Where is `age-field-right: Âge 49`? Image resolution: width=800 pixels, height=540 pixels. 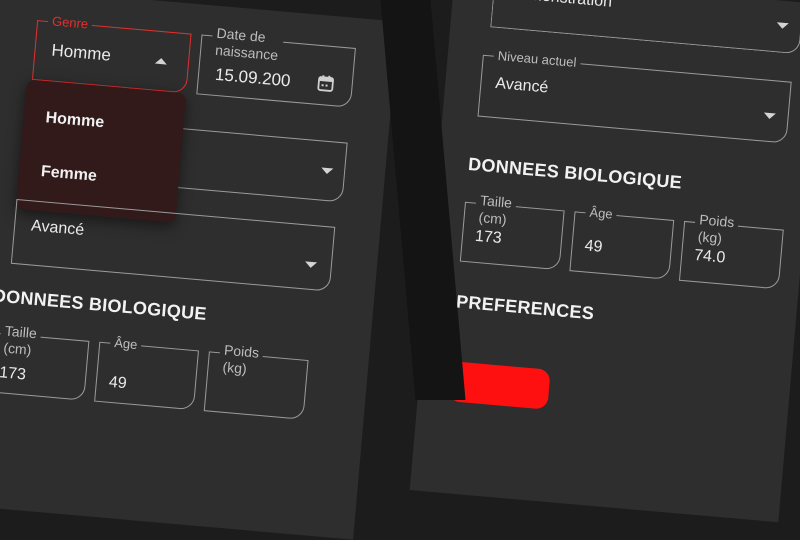 age-field-right: Âge 49 is located at coordinates (622, 242).